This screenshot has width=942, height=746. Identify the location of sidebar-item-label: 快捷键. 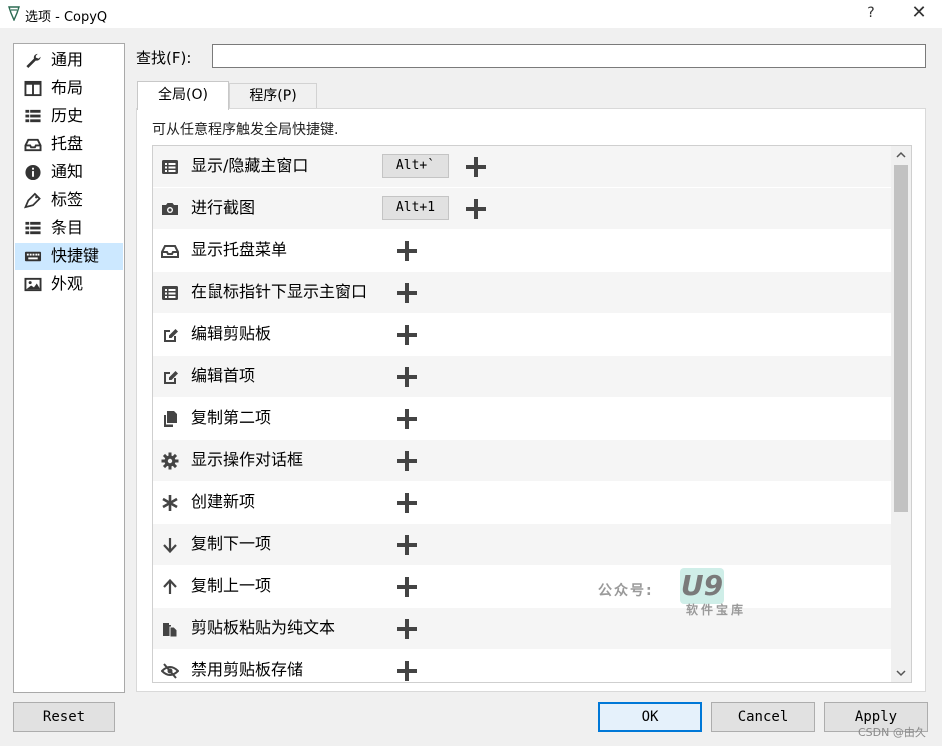
(75, 255).